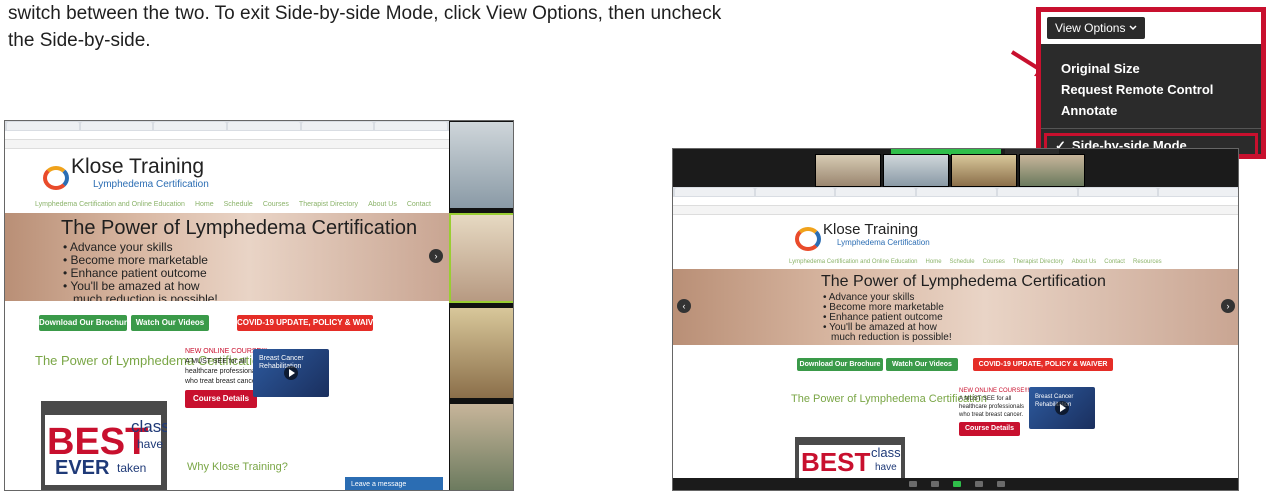  What do you see at coordinates (394, 483) in the screenshot?
I see `leave-message-button: Leave a message` at bounding box center [394, 483].